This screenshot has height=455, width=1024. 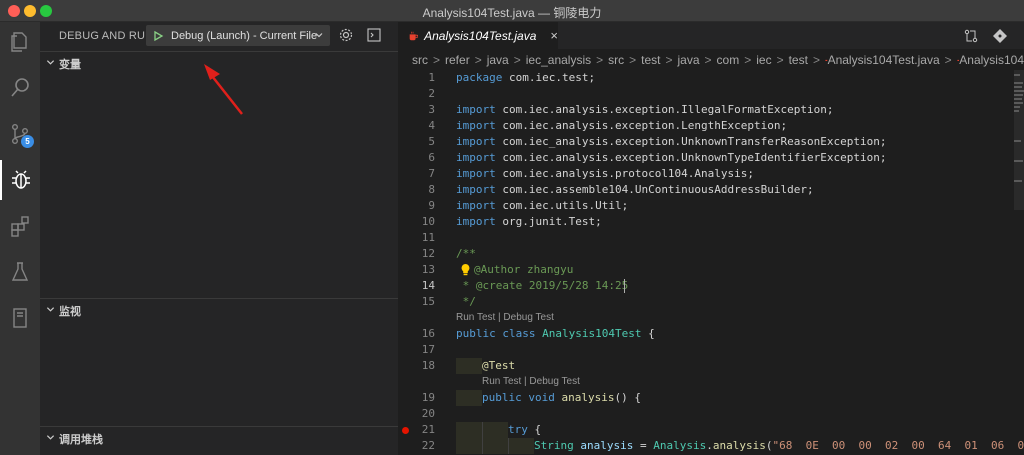 What do you see at coordinates (428, 397) in the screenshot?
I see `line-number: 19` at bounding box center [428, 397].